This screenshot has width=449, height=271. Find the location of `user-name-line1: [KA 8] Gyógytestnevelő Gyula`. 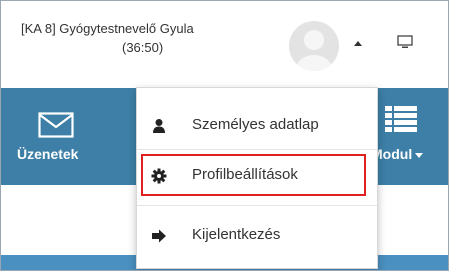

user-name-line1: [KA 8] Gyógytestnevelő Gyula is located at coordinates (107, 28).